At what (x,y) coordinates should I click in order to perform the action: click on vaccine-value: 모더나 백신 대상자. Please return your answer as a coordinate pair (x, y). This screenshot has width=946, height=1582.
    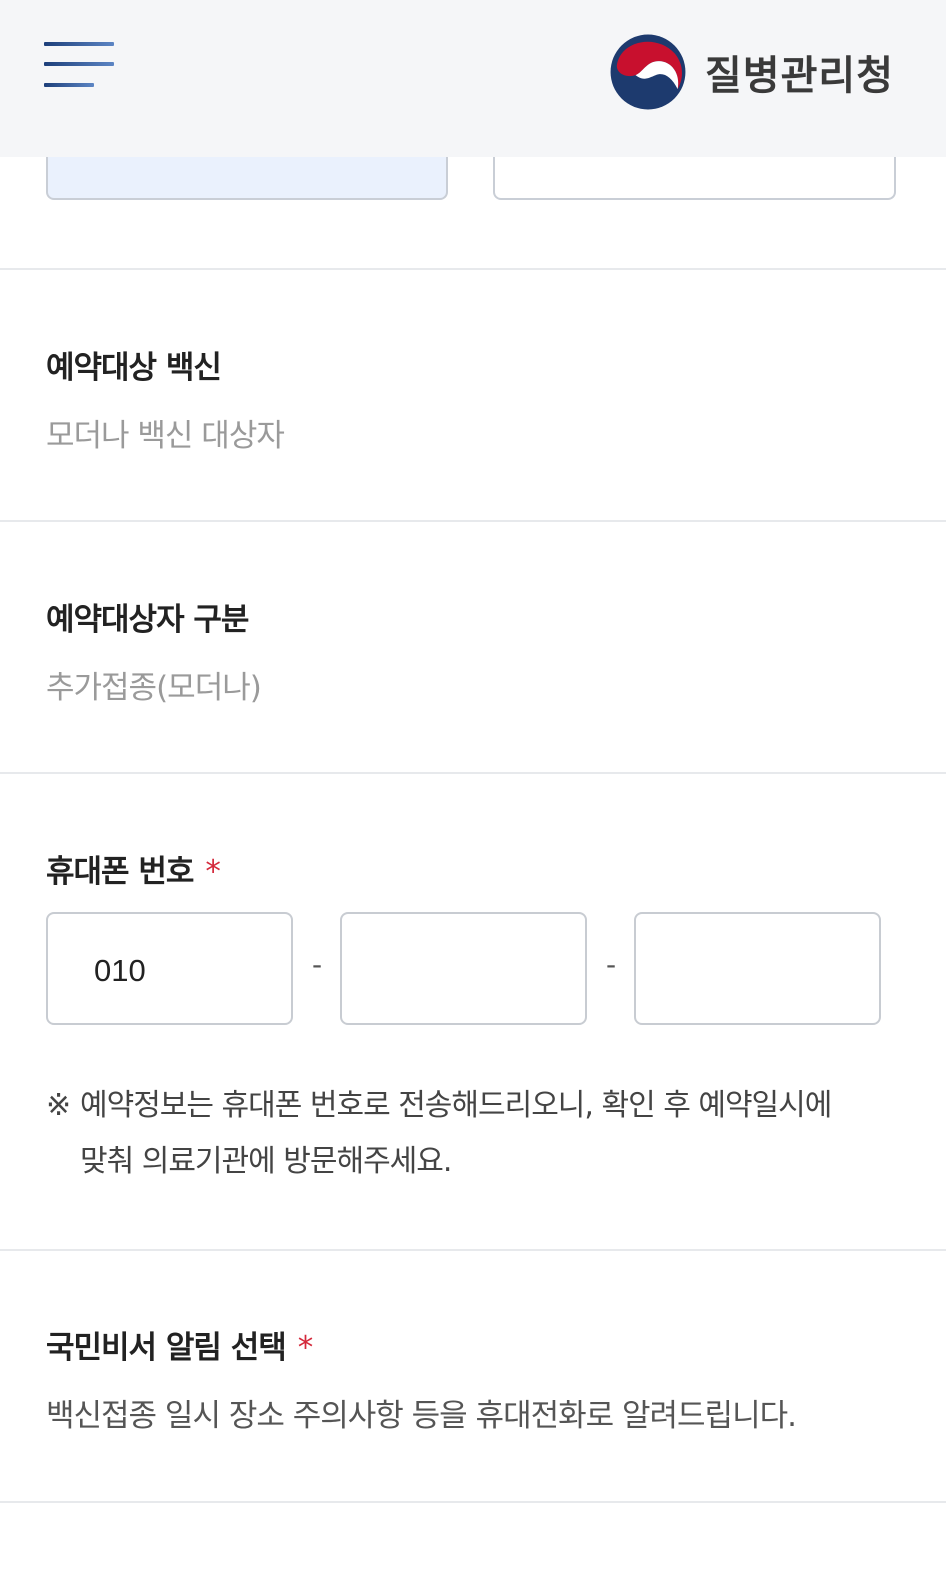
    Looking at the image, I should click on (165, 436).